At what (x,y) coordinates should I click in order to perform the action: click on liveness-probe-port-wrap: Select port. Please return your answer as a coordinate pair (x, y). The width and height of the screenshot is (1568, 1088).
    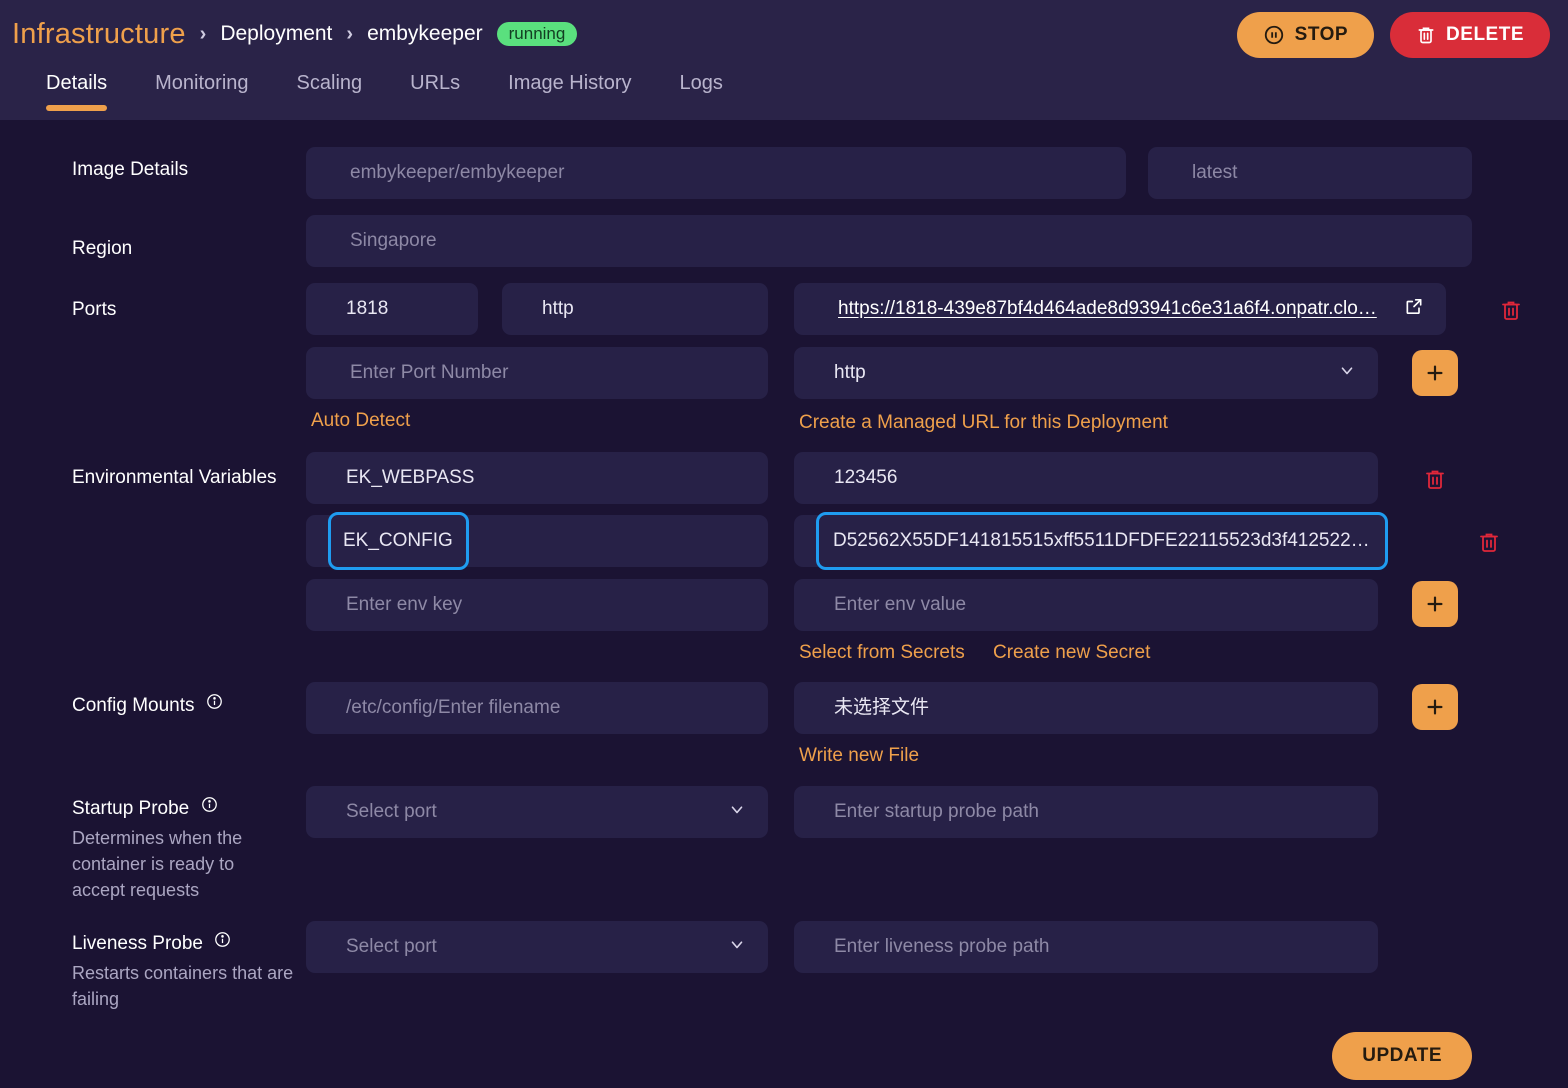
    Looking at the image, I should click on (537, 947).